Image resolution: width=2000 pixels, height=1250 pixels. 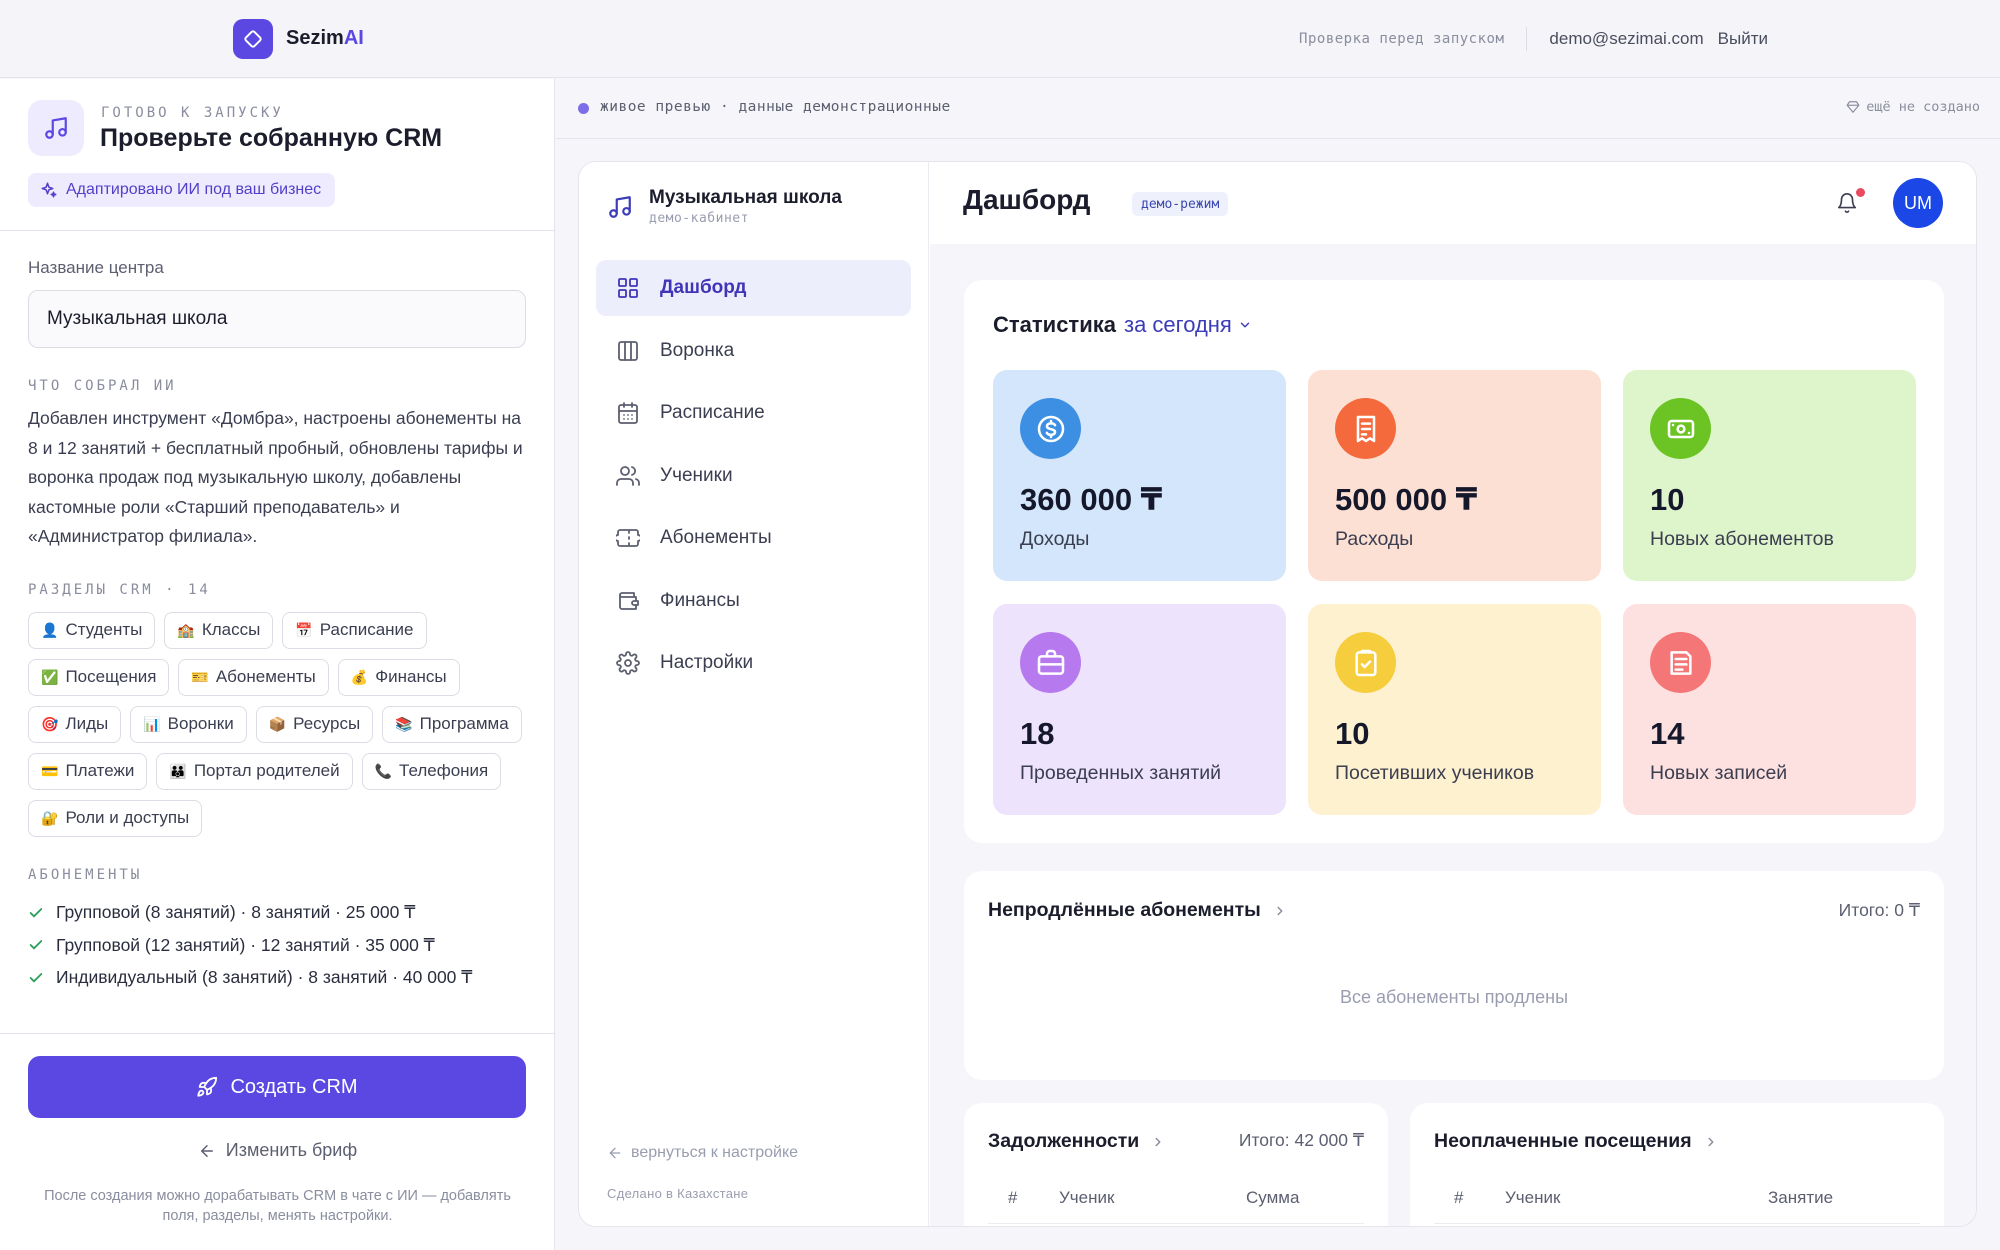 What do you see at coordinates (271, 138) in the screenshot?
I see `setup-title: Проверьте собранную CRM` at bounding box center [271, 138].